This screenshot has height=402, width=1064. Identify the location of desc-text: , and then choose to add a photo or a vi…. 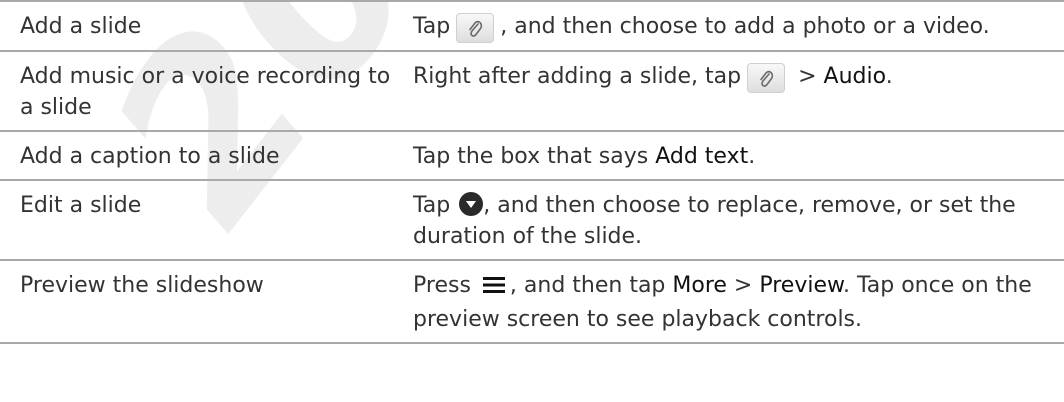
(745, 26).